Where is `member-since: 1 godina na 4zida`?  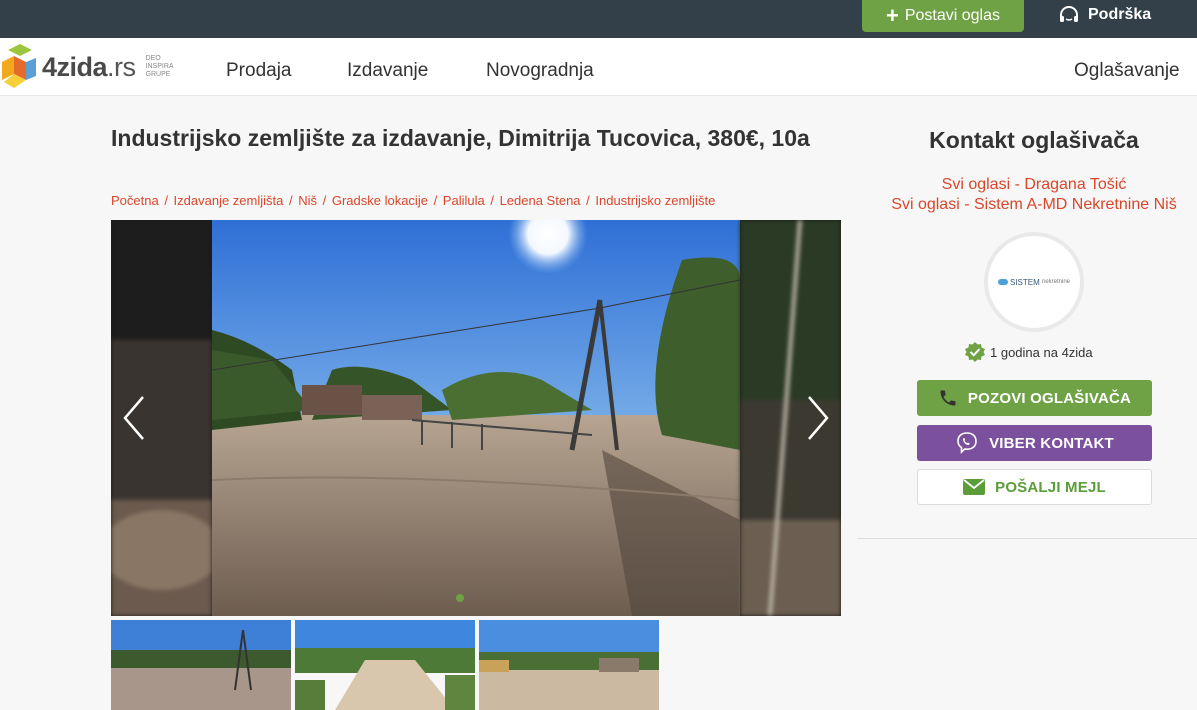
member-since: 1 godina na 4zida is located at coordinates (1028, 352).